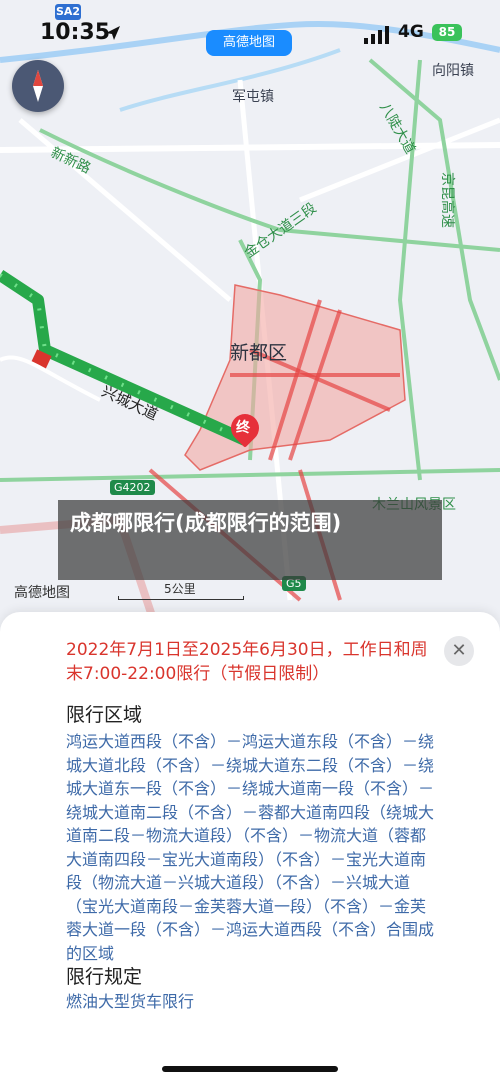 The width and height of the screenshot is (500, 1082). What do you see at coordinates (447, 32) in the screenshot?
I see `battery: 85` at bounding box center [447, 32].